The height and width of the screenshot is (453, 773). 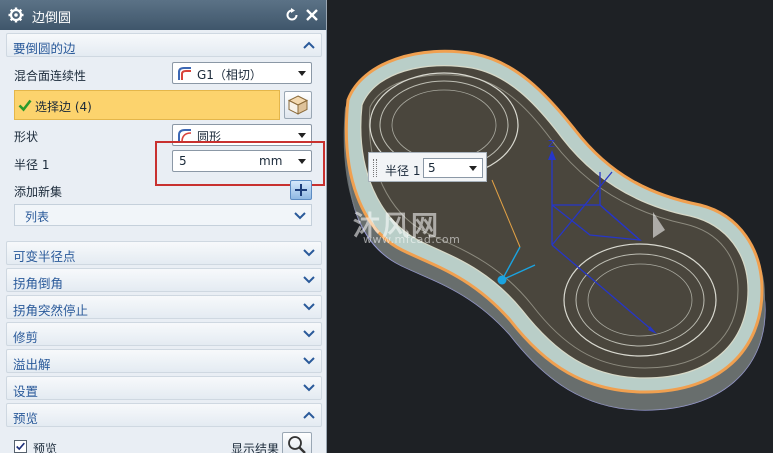 I want to click on section-stop-short-of-corner: 拐角突然停止, so click(x=164, y=307).